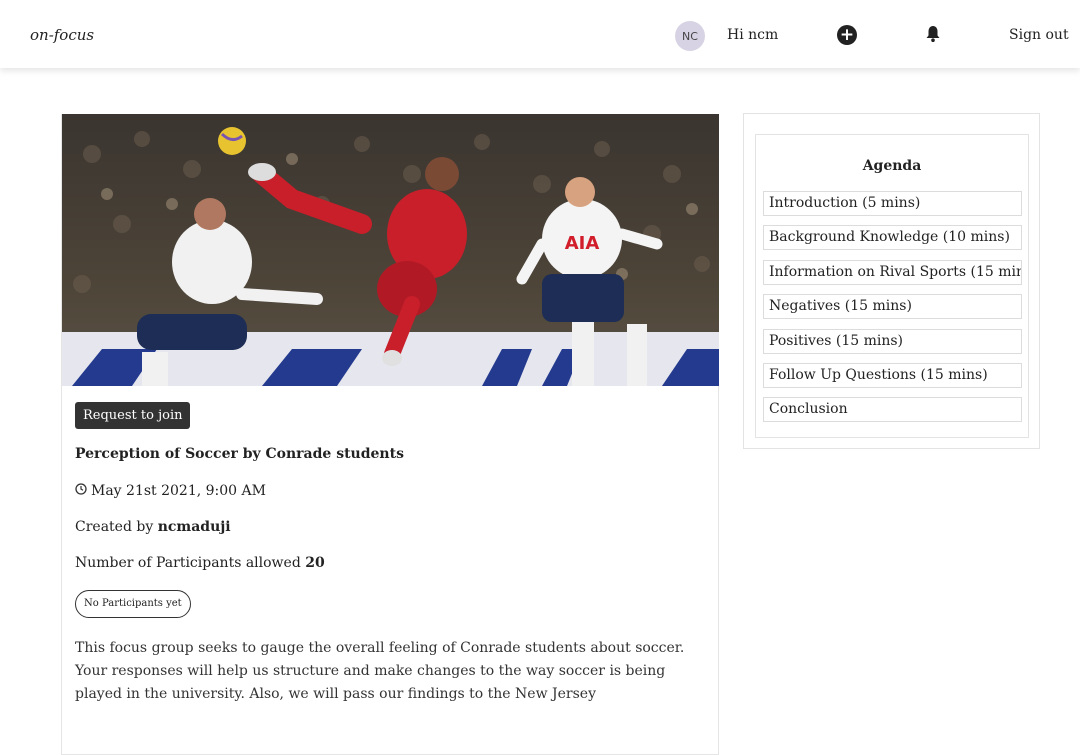  Describe the element at coordinates (194, 527) in the screenshot. I see `creator-name: ncmaduji` at that location.